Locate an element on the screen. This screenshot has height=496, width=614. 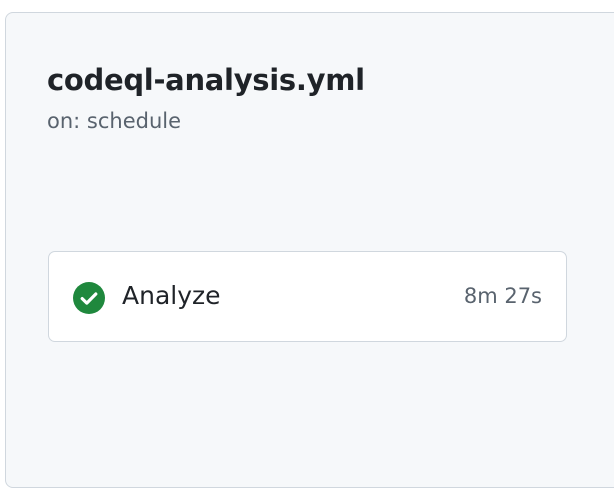
job-name: Analyze is located at coordinates (171, 295).